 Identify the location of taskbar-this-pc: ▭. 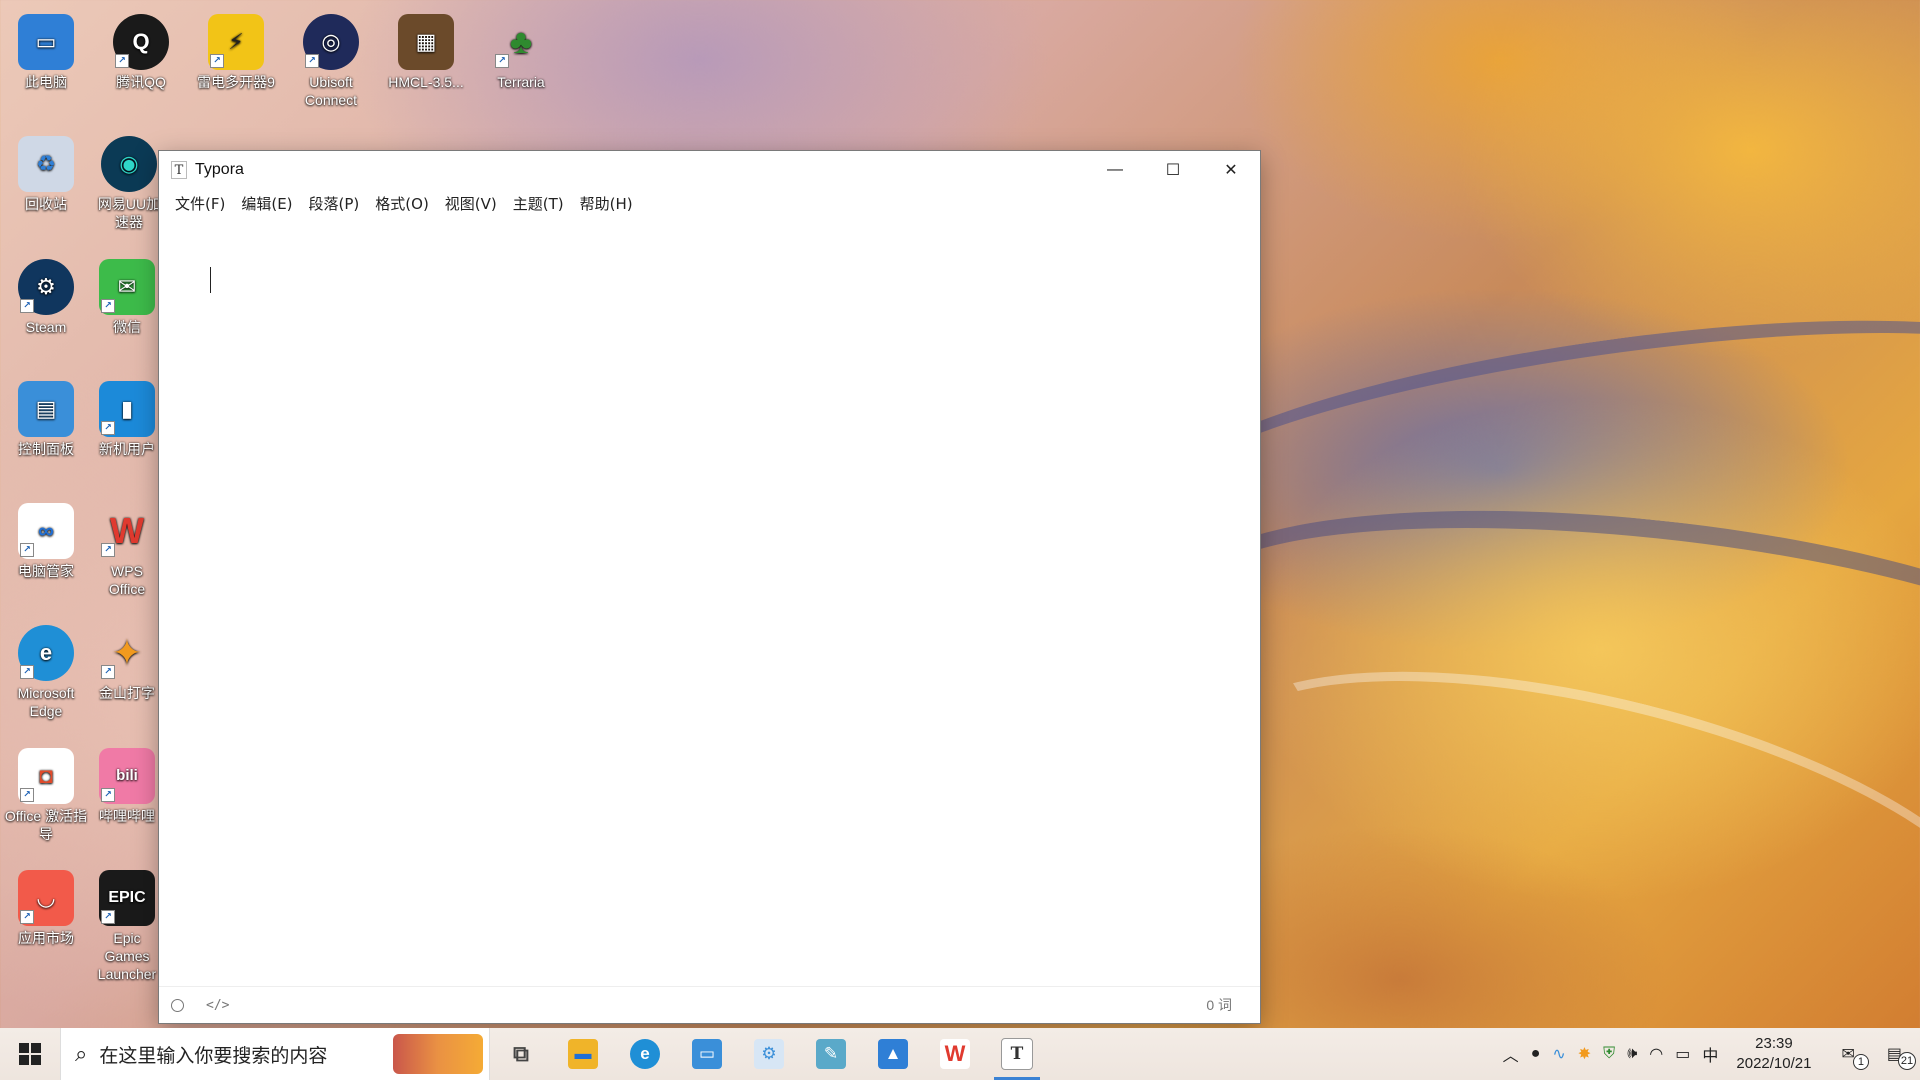
(707, 1054).